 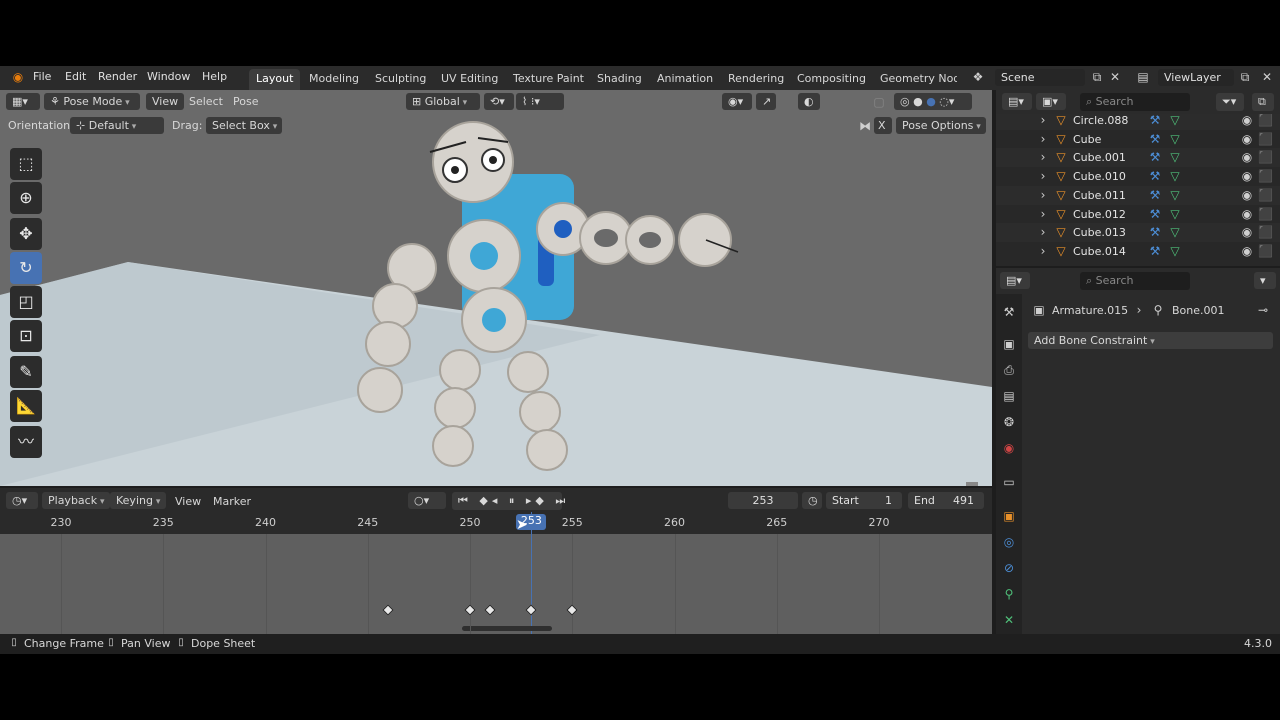 I want to click on render-tab-icon: ▣, so click(x=1009, y=344).